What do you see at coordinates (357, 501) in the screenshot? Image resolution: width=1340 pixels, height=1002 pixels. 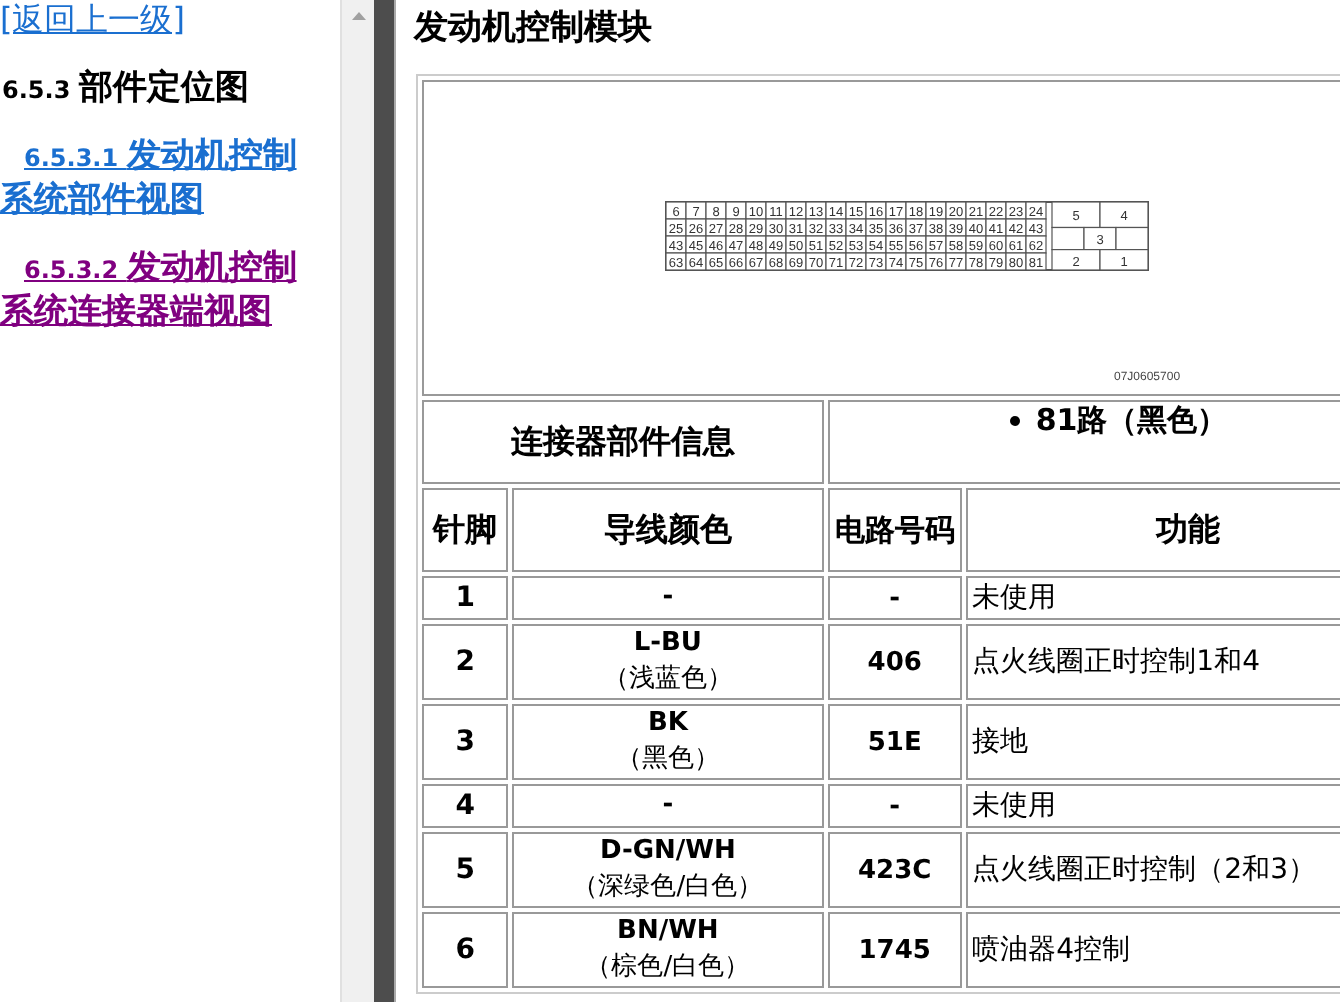 I see `scrollbar` at bounding box center [357, 501].